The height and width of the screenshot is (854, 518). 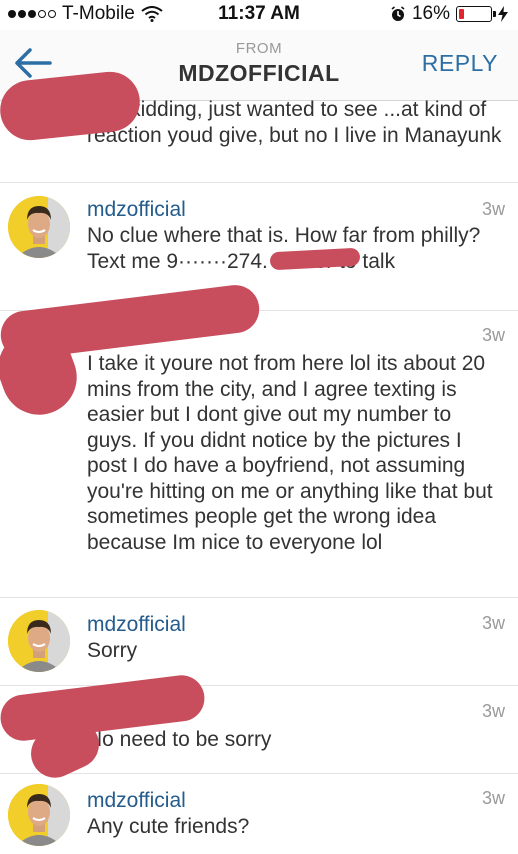 I want to click on battery-icon, so click(x=476, y=14).